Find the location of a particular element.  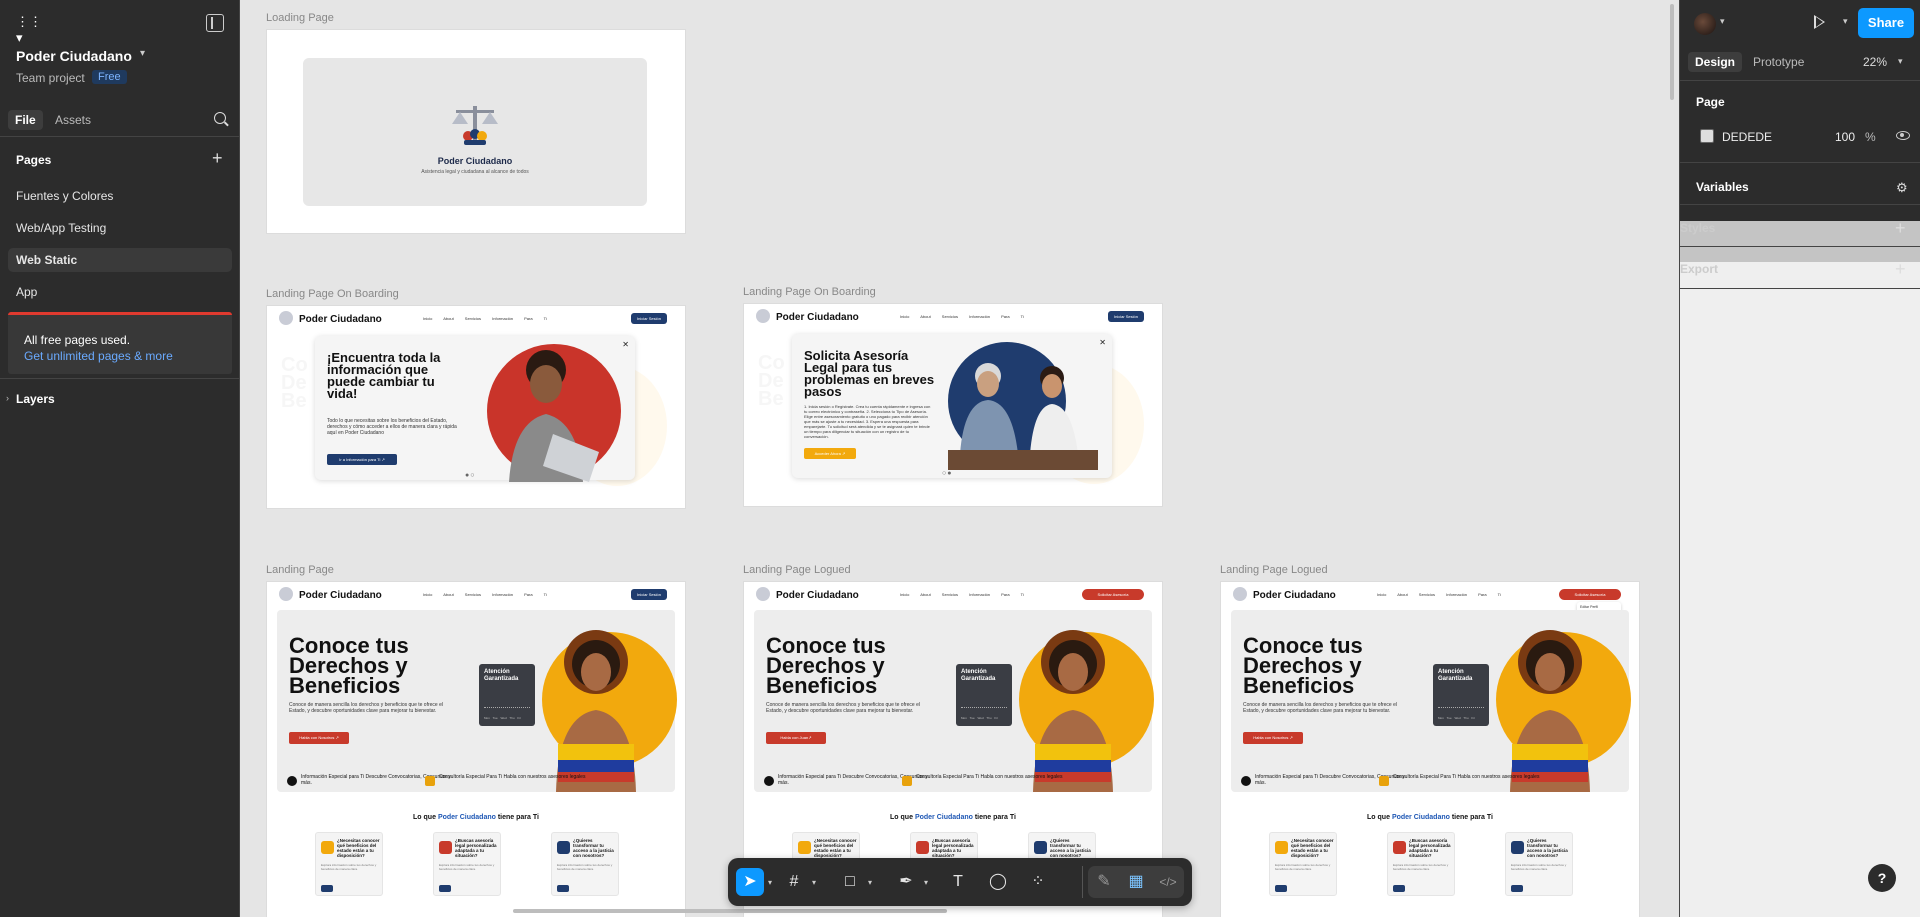

tab-file: File is located at coordinates (25, 120).